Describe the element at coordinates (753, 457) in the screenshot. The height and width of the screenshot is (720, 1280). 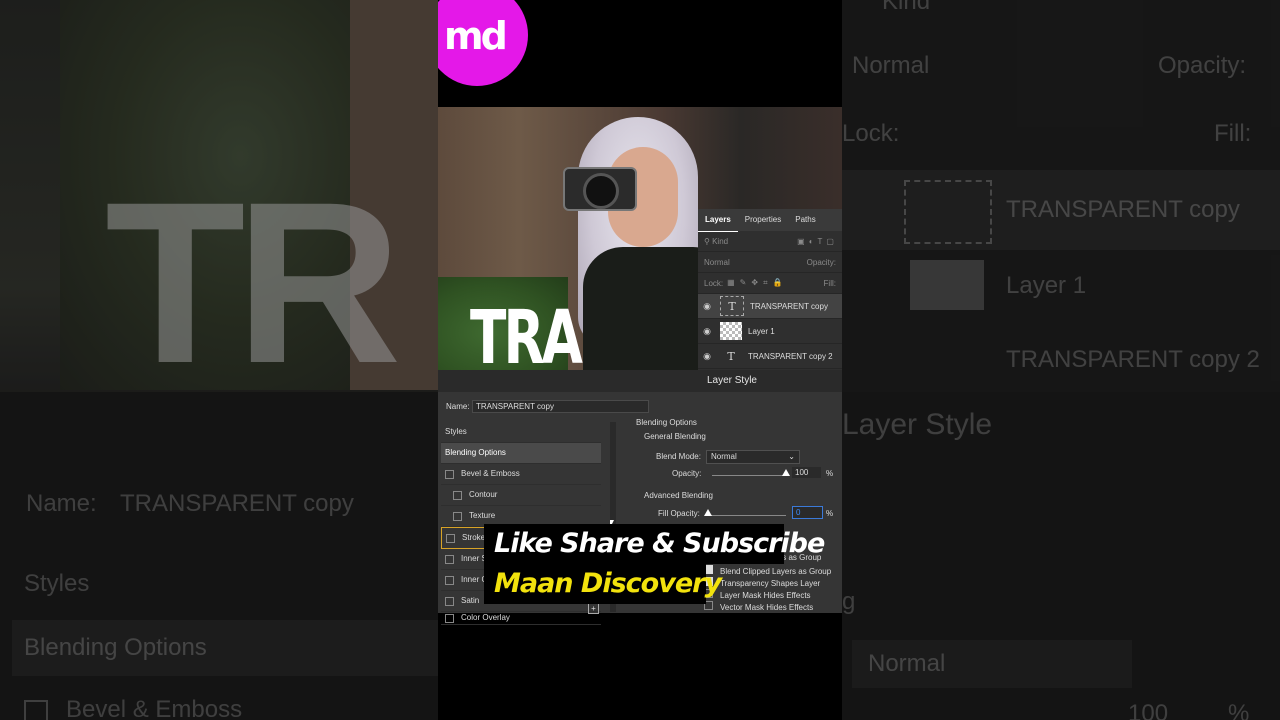
I see `blend-mode-select: Normal ⌄` at that location.